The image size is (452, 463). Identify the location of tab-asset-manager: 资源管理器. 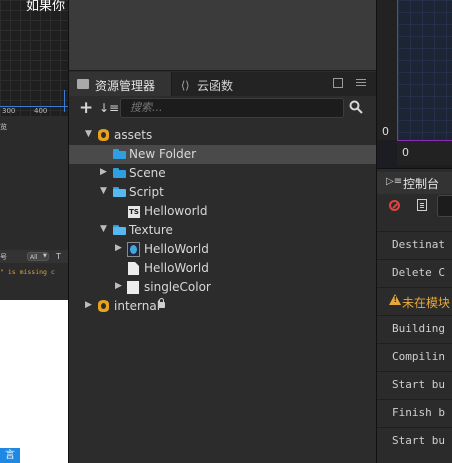
(120, 84).